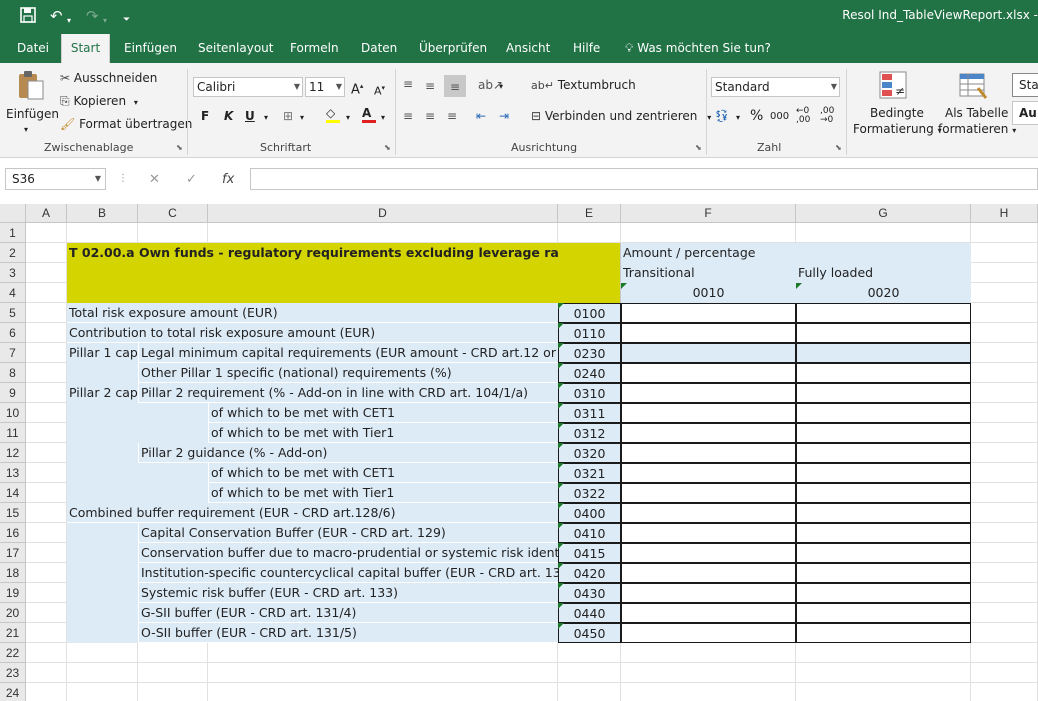  Describe the element at coordinates (586, 48) in the screenshot. I see `tab-hilfe: Hilfe` at that location.